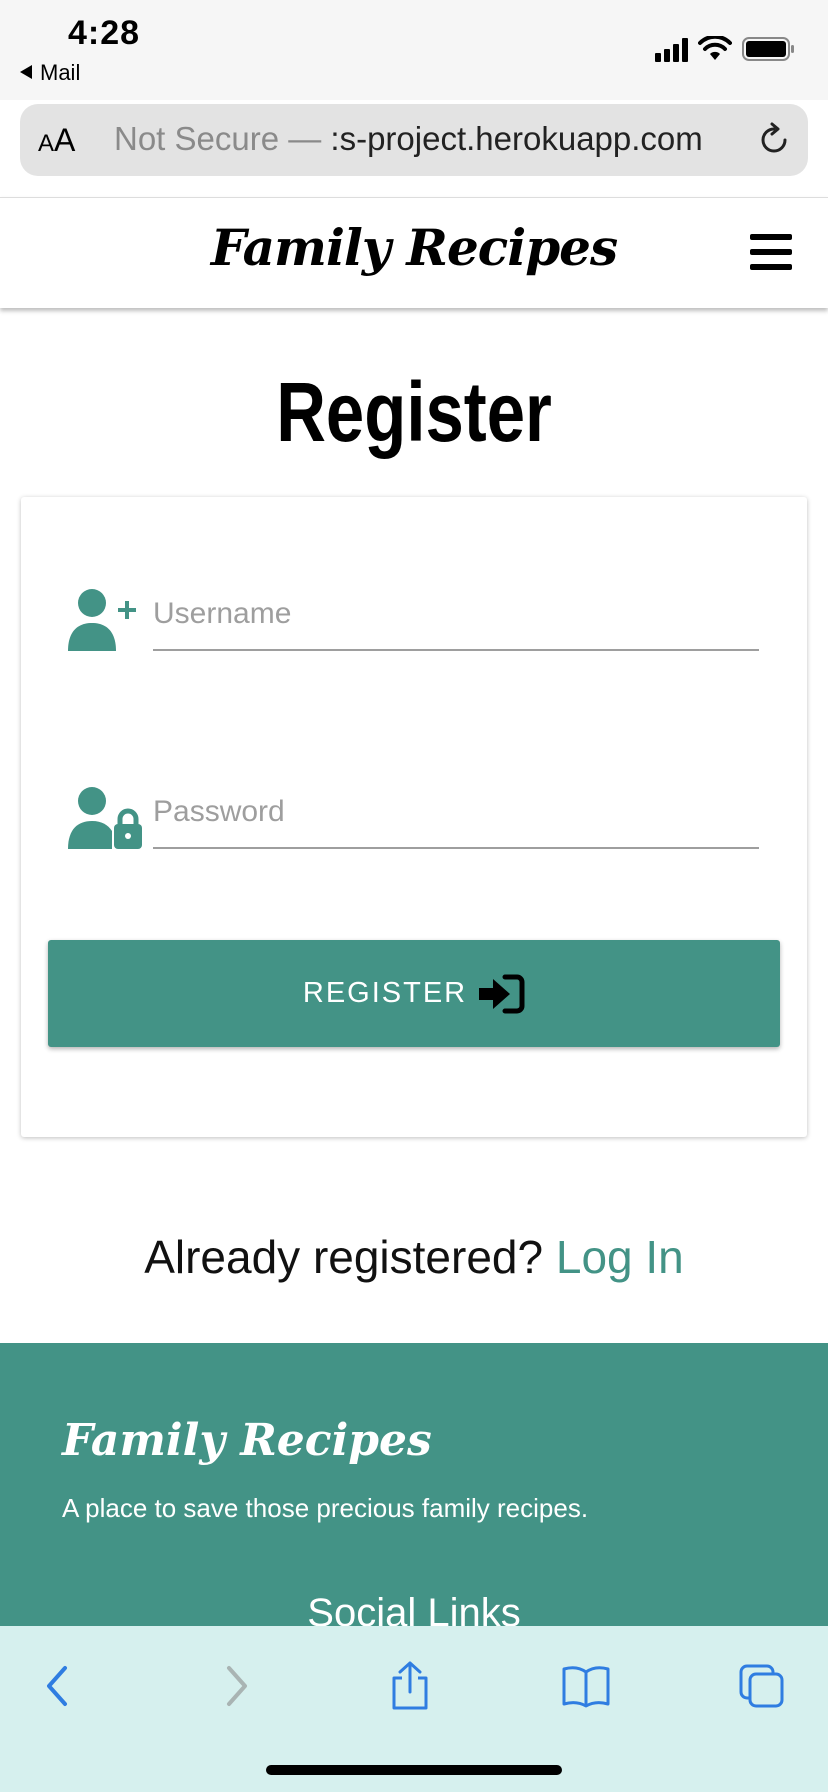  What do you see at coordinates (56, 140) in the screenshot?
I see `text-size-button: AA` at bounding box center [56, 140].